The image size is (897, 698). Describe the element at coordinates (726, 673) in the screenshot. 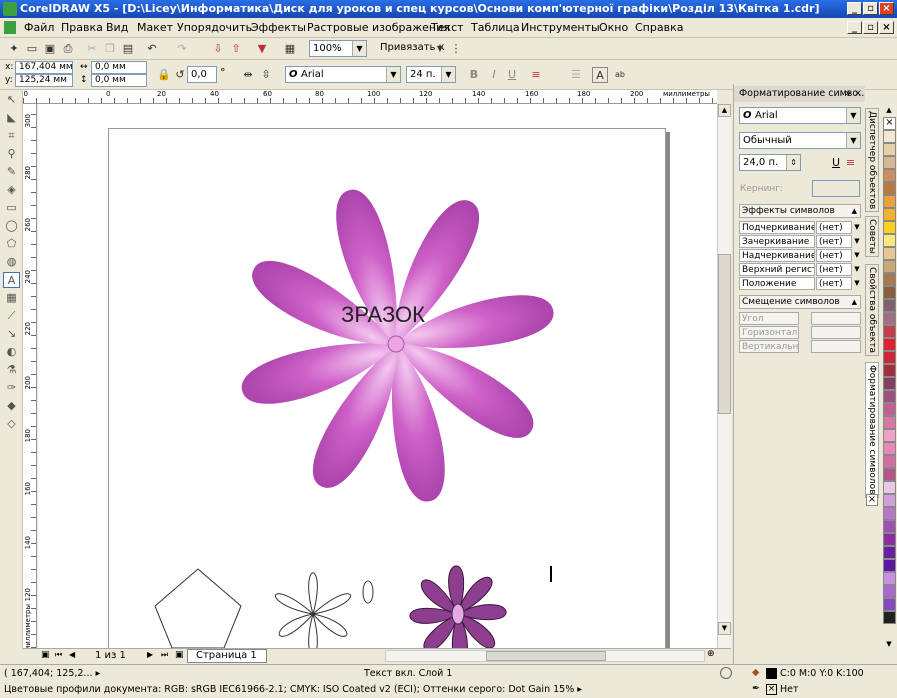

I see `color-proof-icon` at that location.